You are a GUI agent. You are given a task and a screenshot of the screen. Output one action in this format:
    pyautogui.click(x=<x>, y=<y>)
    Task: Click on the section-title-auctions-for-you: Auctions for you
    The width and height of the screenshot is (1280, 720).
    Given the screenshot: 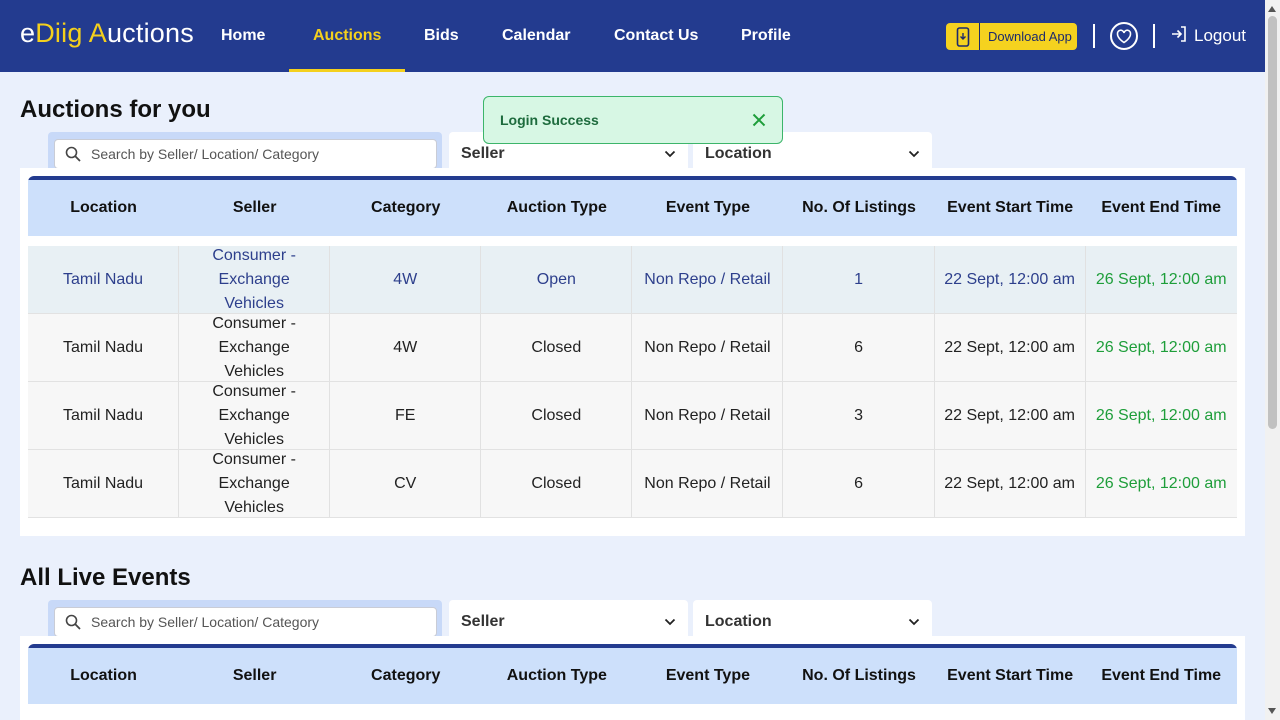 What is the action you would take?
    pyautogui.click(x=115, y=109)
    